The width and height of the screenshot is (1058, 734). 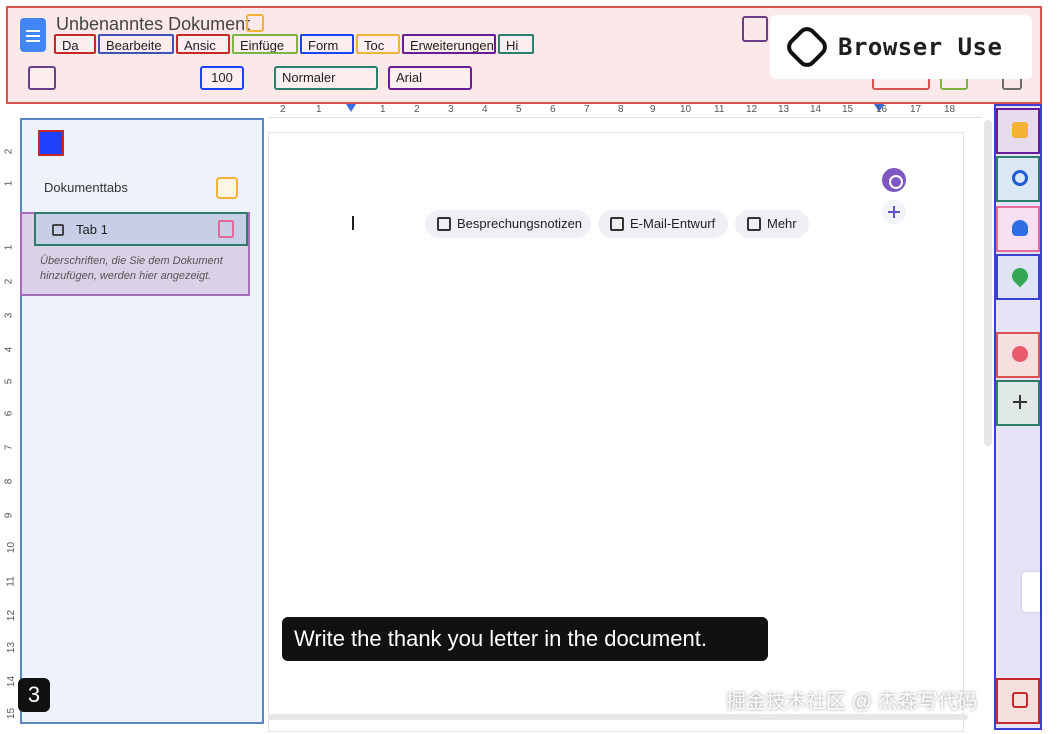 I want to click on font-family-select: Arial, so click(x=430, y=78).